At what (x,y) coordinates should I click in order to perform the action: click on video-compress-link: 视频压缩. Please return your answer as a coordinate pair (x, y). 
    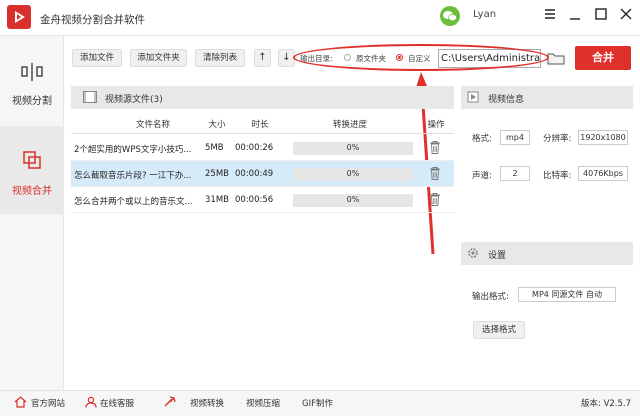
    Looking at the image, I should click on (263, 403).